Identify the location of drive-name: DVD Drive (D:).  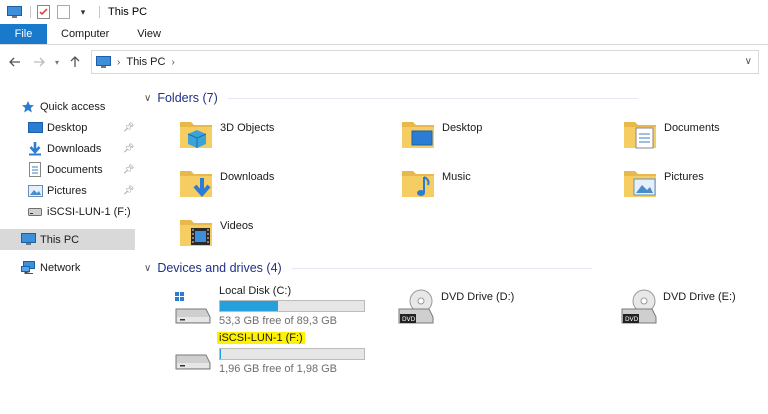
(478, 297).